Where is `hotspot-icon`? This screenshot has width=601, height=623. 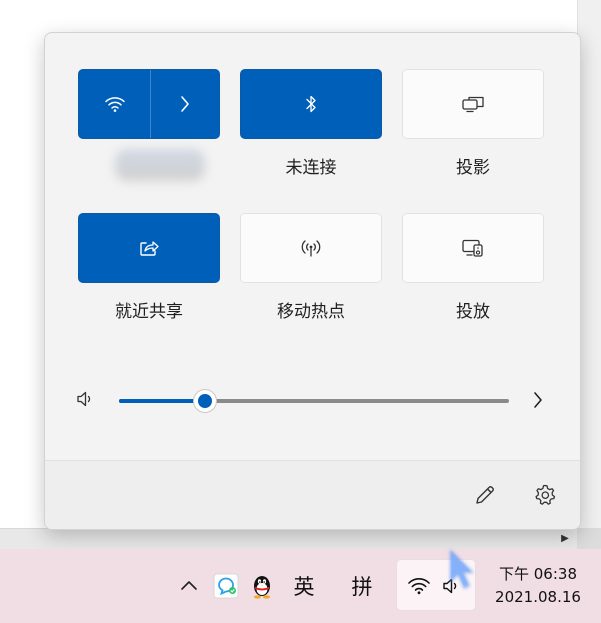 hotspot-icon is located at coordinates (311, 248).